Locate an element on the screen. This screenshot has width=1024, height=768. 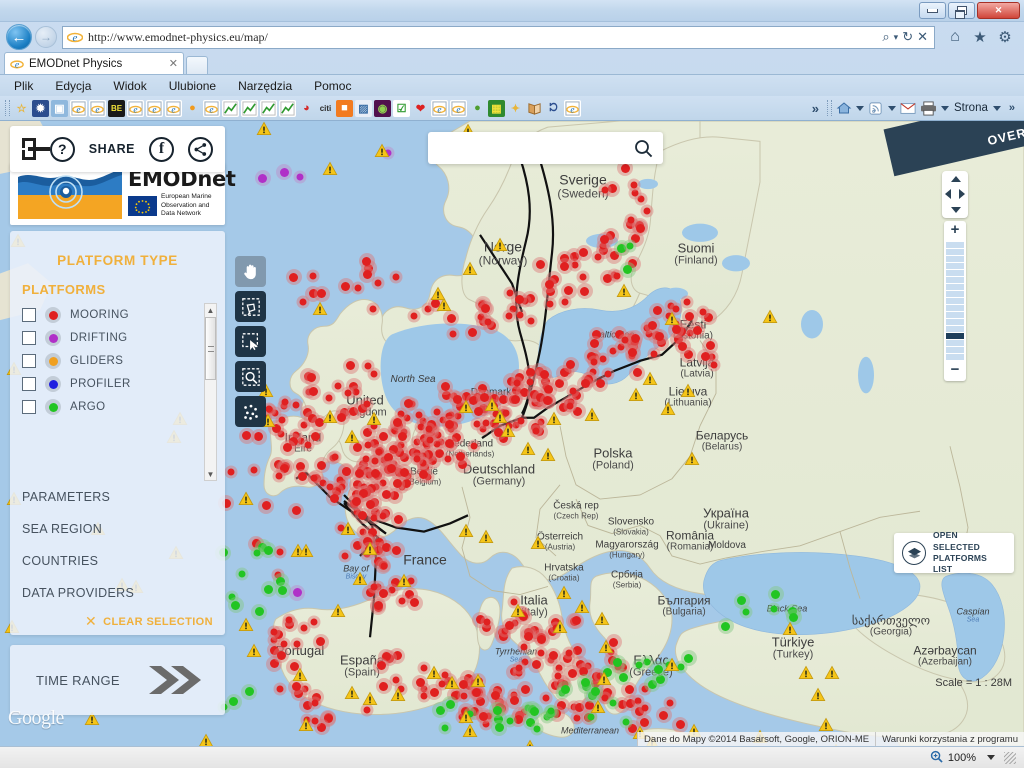
feeds-dropdown-icon is located at coordinates (891, 108).